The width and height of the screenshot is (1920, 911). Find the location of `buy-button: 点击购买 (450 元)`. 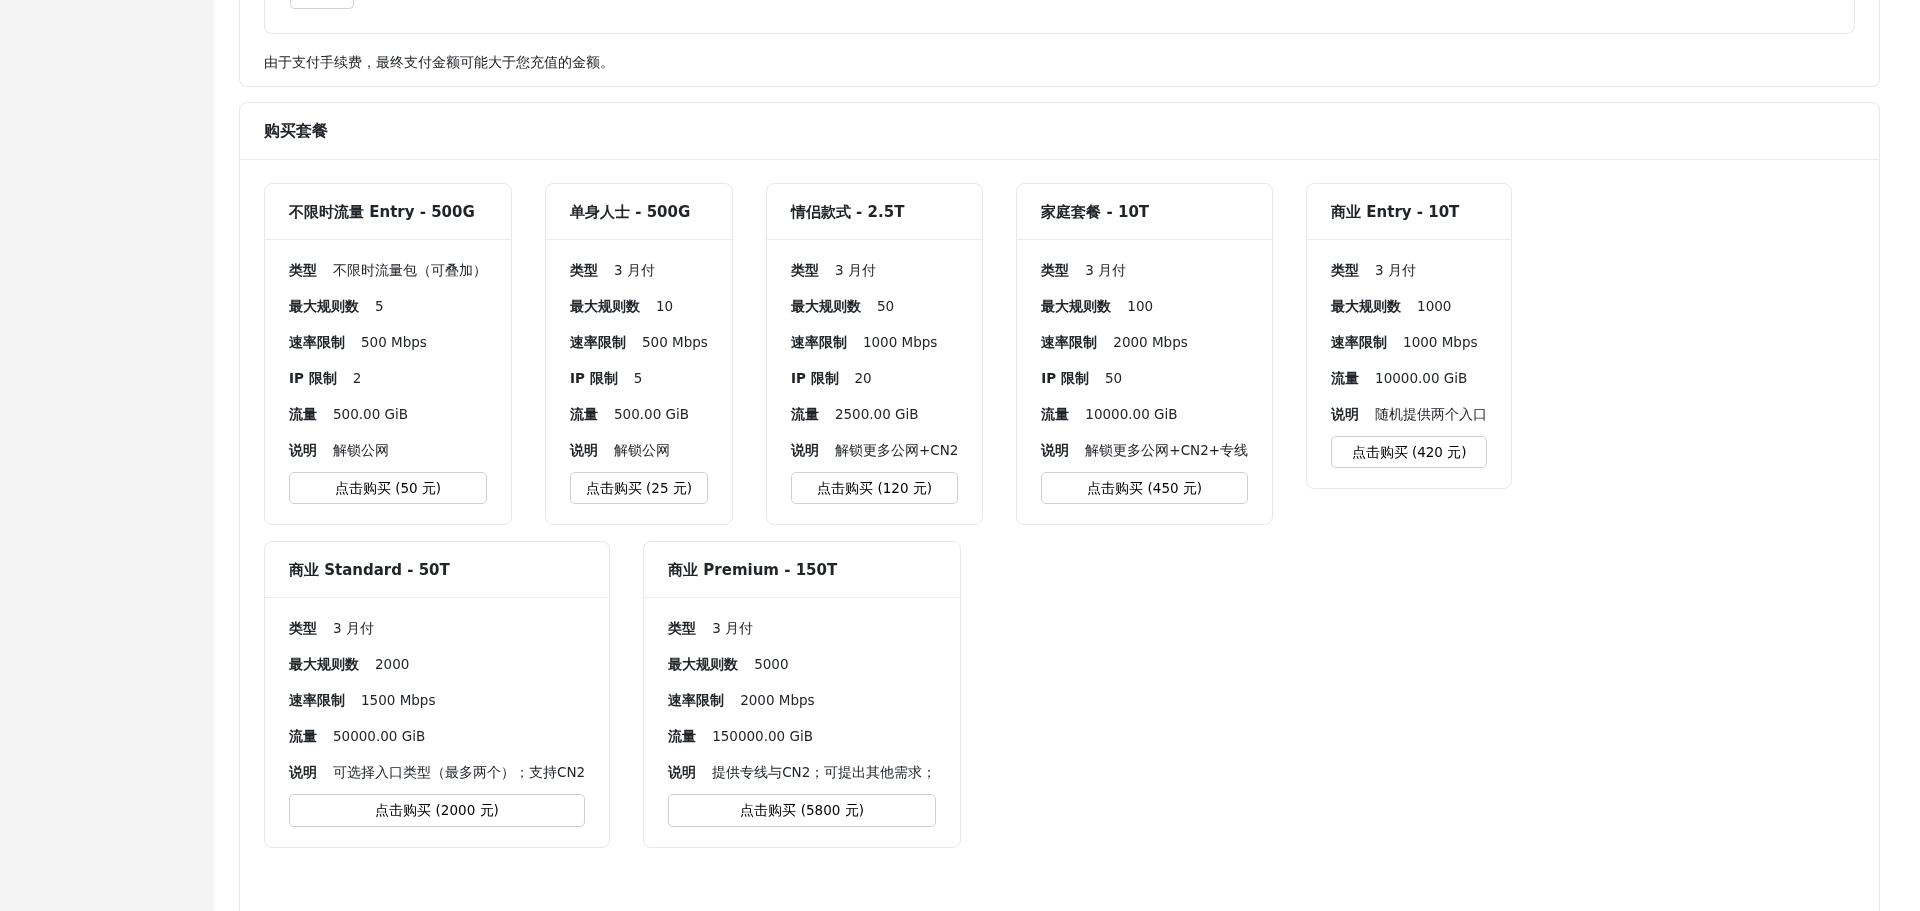

buy-button: 点击购买 (450 元) is located at coordinates (1145, 488).